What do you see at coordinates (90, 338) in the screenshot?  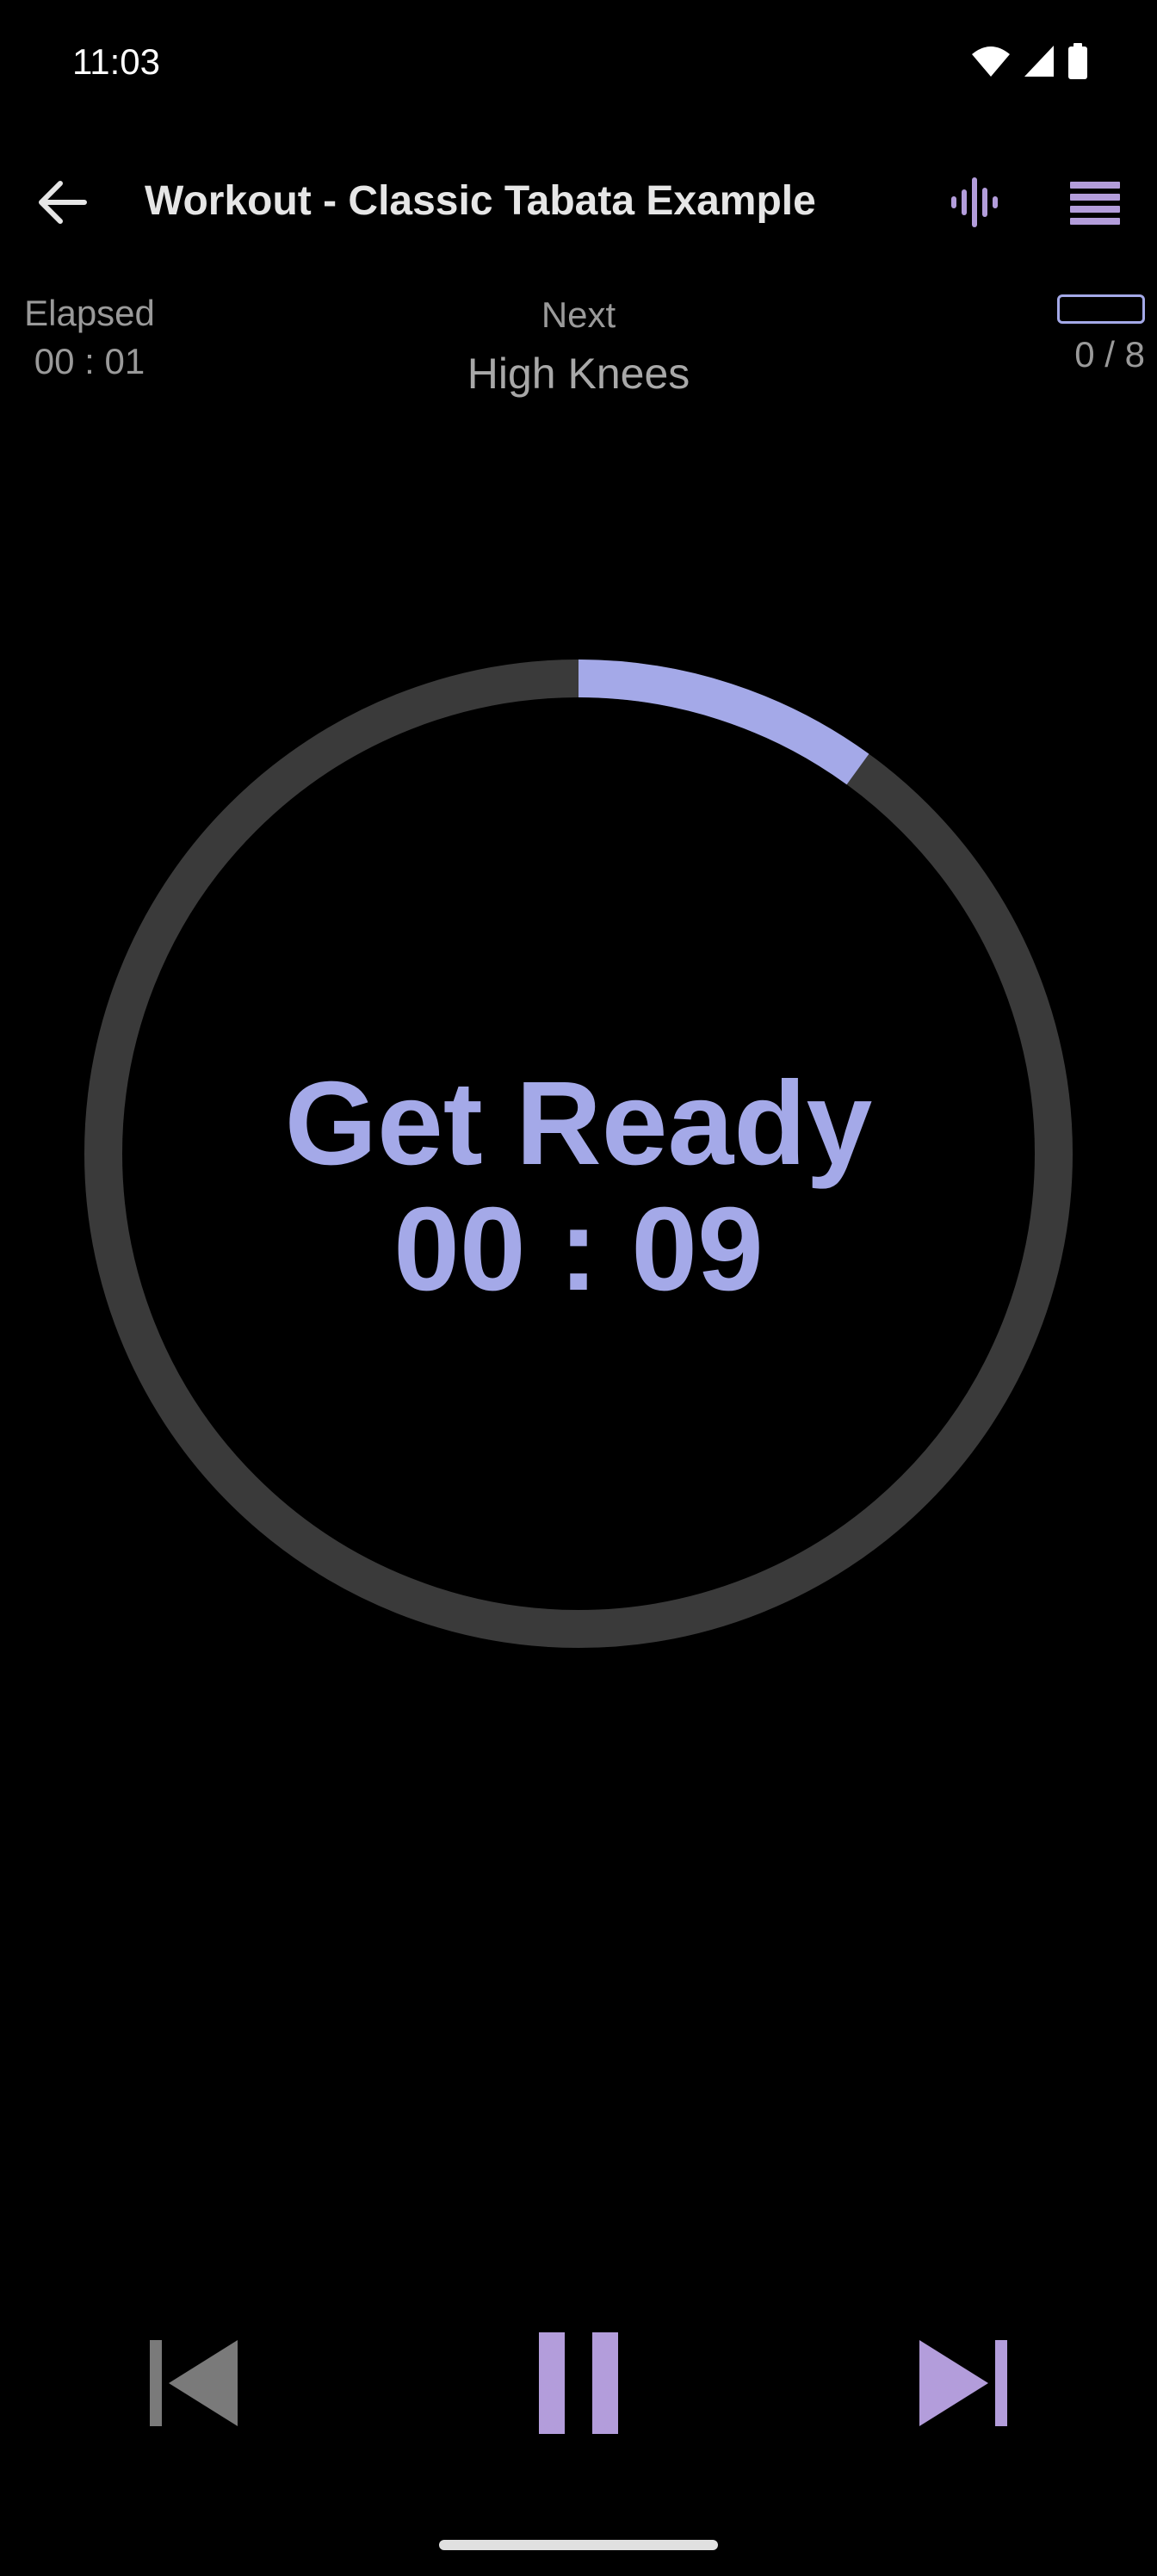 I see `elapsed-display: Elapsed 00 : 01` at bounding box center [90, 338].